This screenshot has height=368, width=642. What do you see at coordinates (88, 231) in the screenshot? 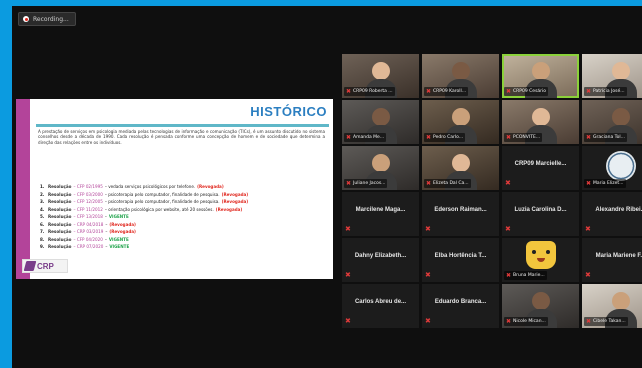
I see `resolution-code: – CRP 03/2019` at bounding box center [88, 231].